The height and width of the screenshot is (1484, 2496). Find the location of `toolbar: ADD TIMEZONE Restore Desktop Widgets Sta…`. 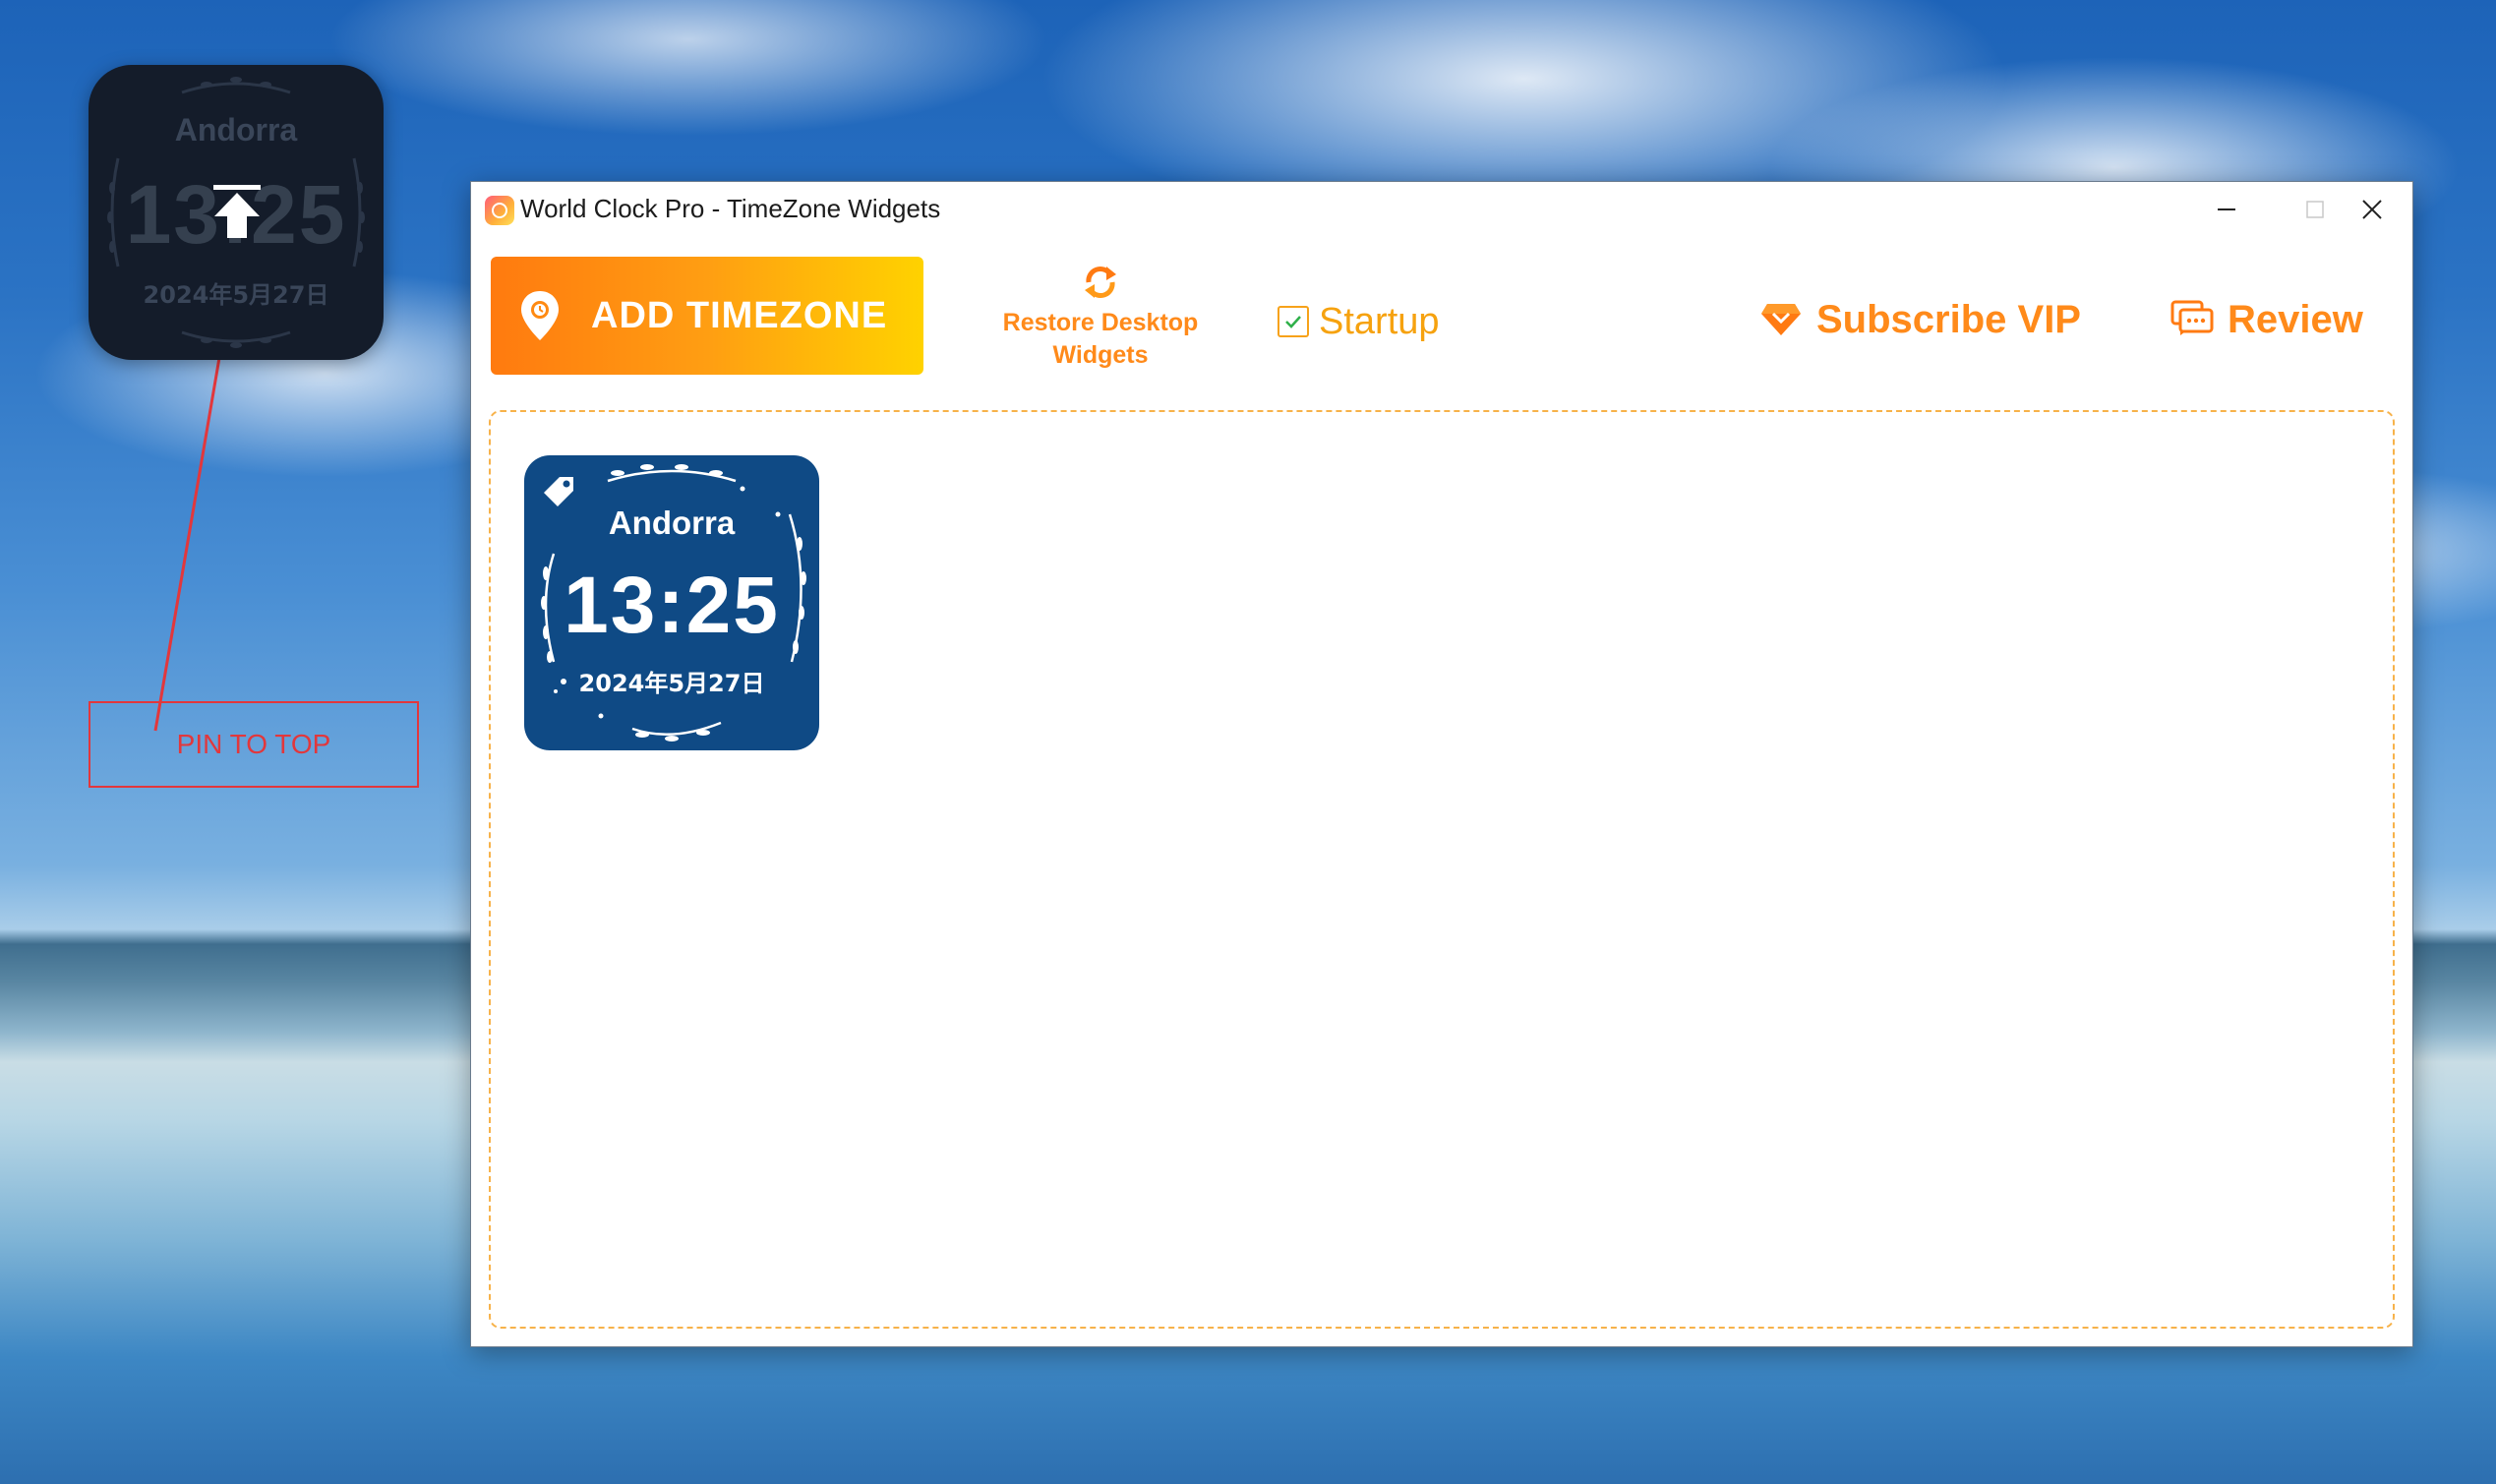

toolbar: ADD TIMEZONE Restore Desktop Widgets Sta… is located at coordinates (1441, 311).